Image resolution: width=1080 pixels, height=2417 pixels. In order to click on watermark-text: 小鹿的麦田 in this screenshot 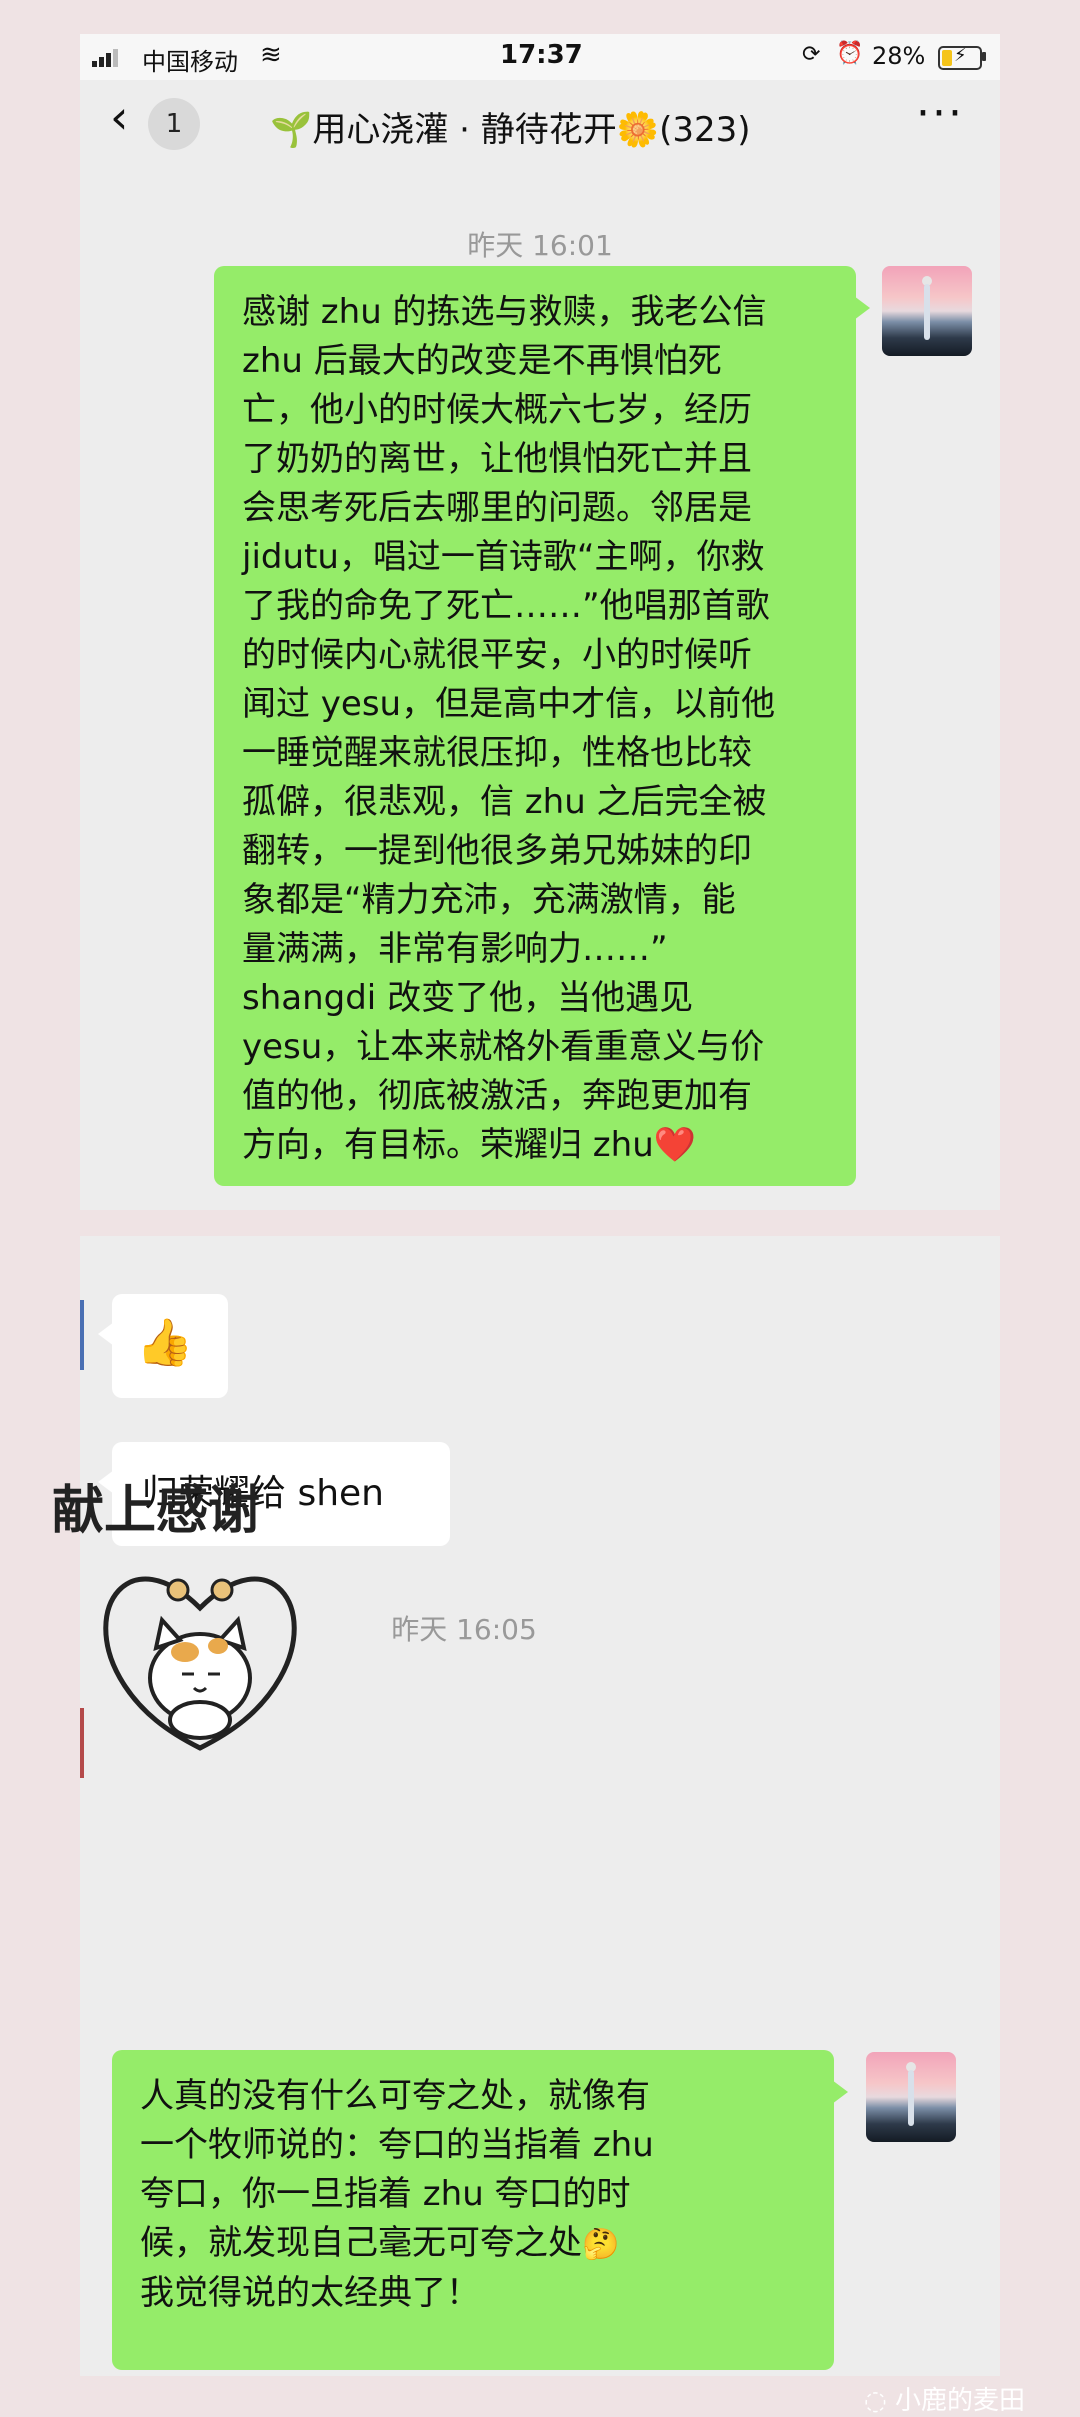, I will do `click(959, 2401)`.